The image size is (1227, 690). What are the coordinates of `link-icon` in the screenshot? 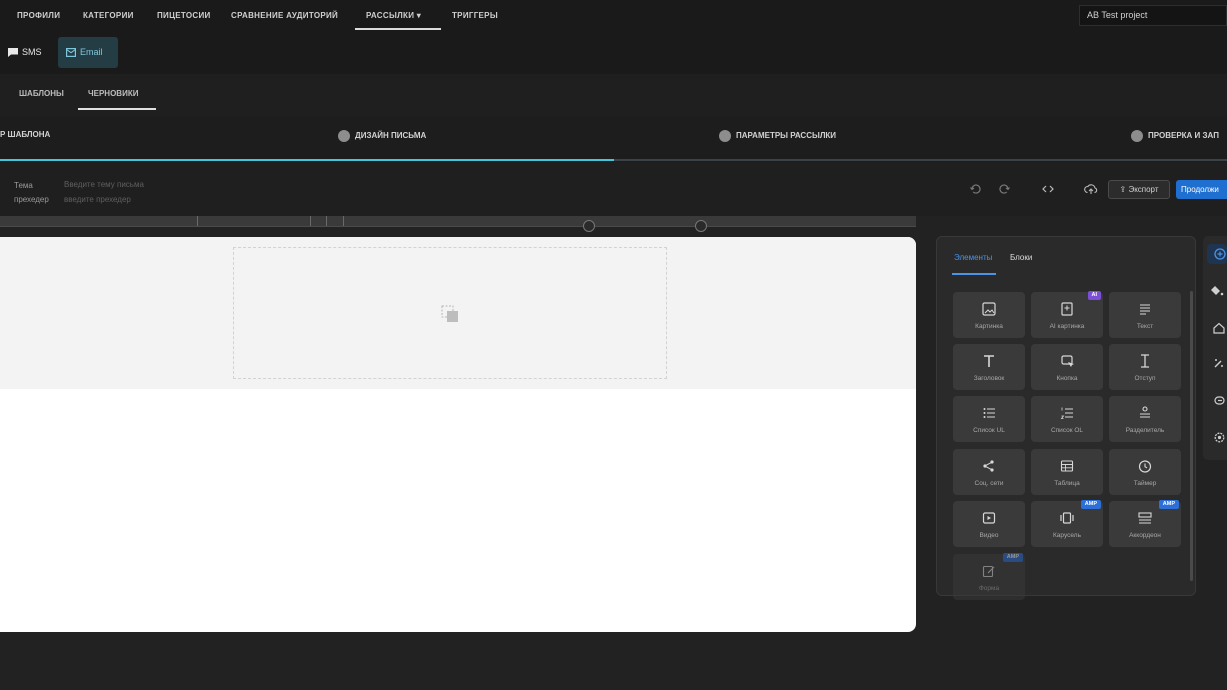 It's located at (1217, 400).